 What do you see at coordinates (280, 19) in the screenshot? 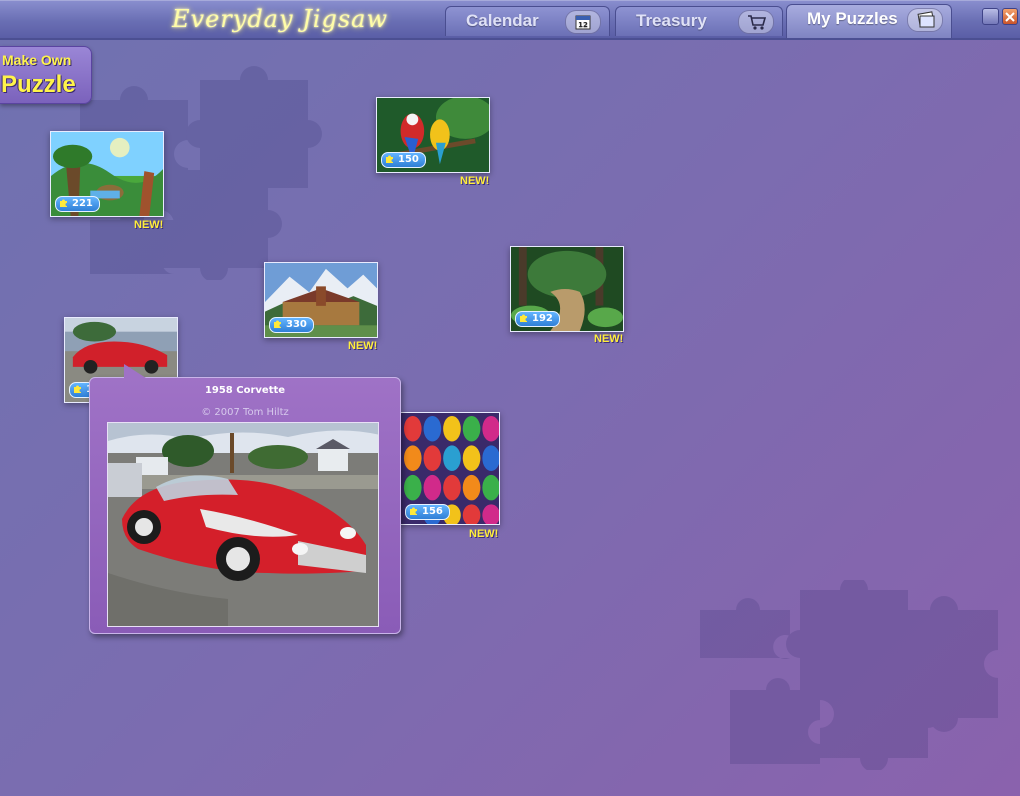
I see `app-logo-title: Everyday Jigsaw` at bounding box center [280, 19].